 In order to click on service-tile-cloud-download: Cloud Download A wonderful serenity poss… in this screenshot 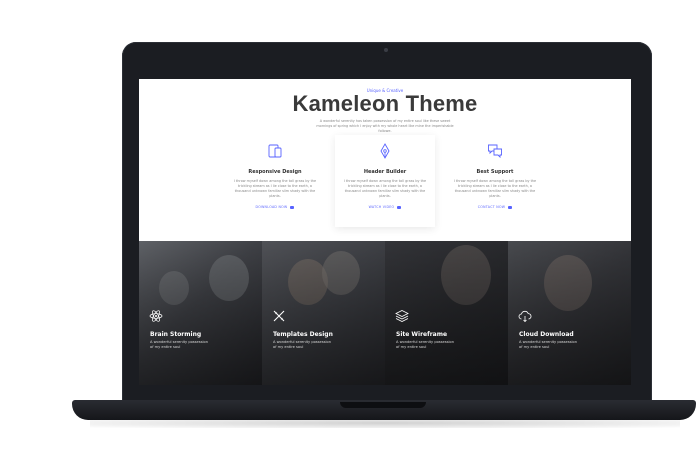, I will do `click(569, 313)`.